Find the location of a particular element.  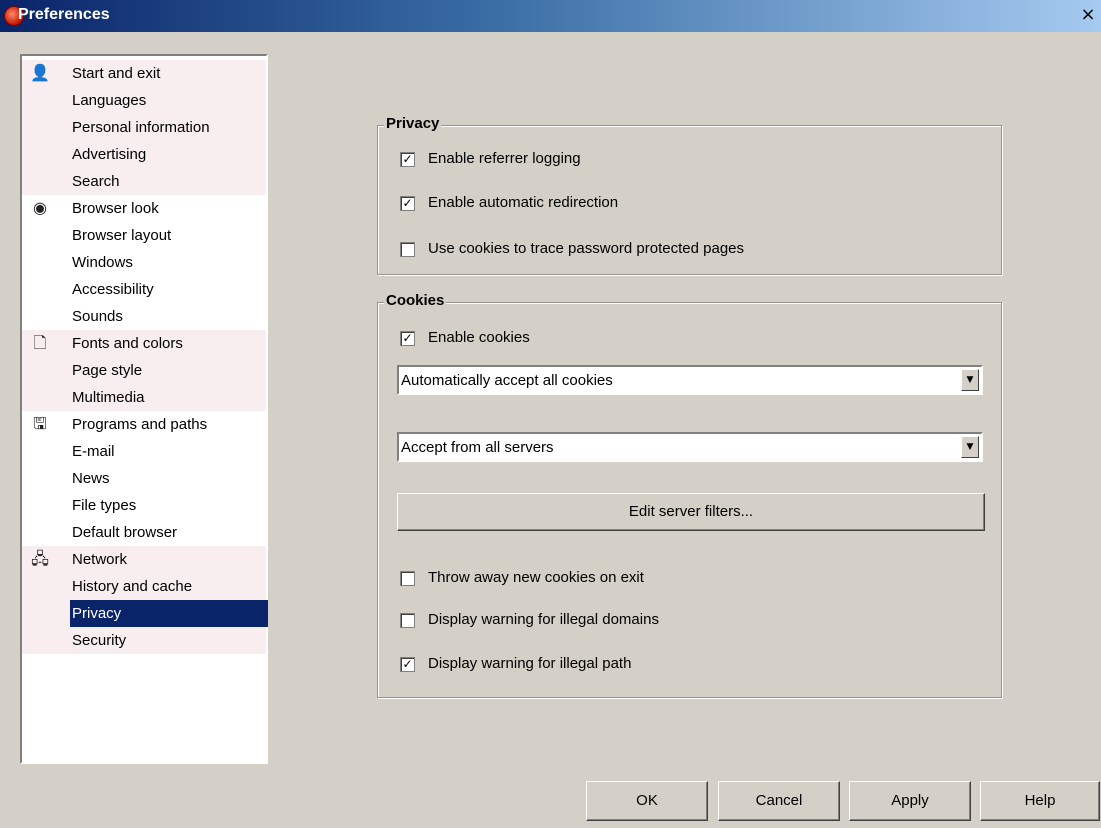

sidebar-item-label: Start and exit is located at coordinates (116, 73).